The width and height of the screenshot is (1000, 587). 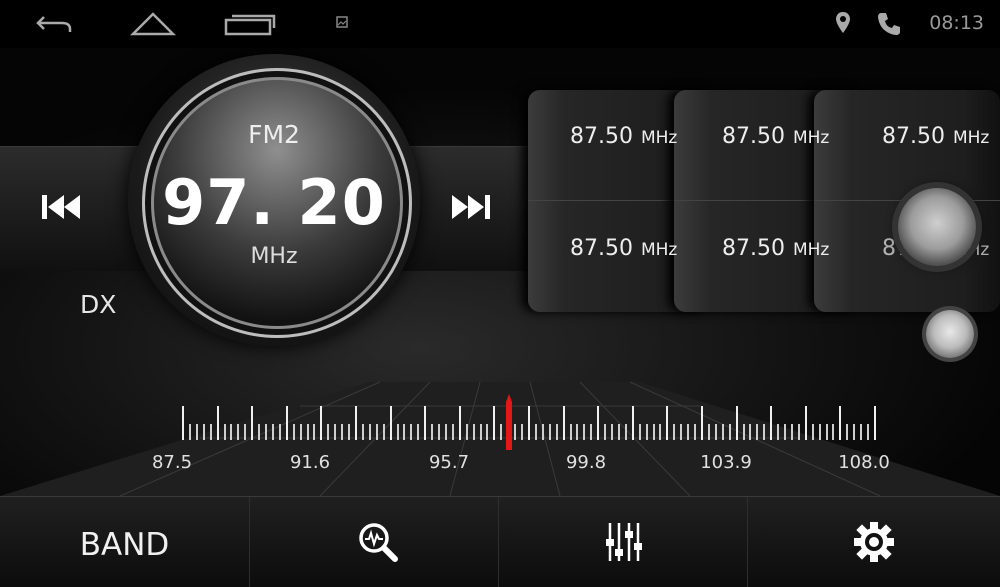 I want to click on scale-label-5: 103.9, so click(x=726, y=462).